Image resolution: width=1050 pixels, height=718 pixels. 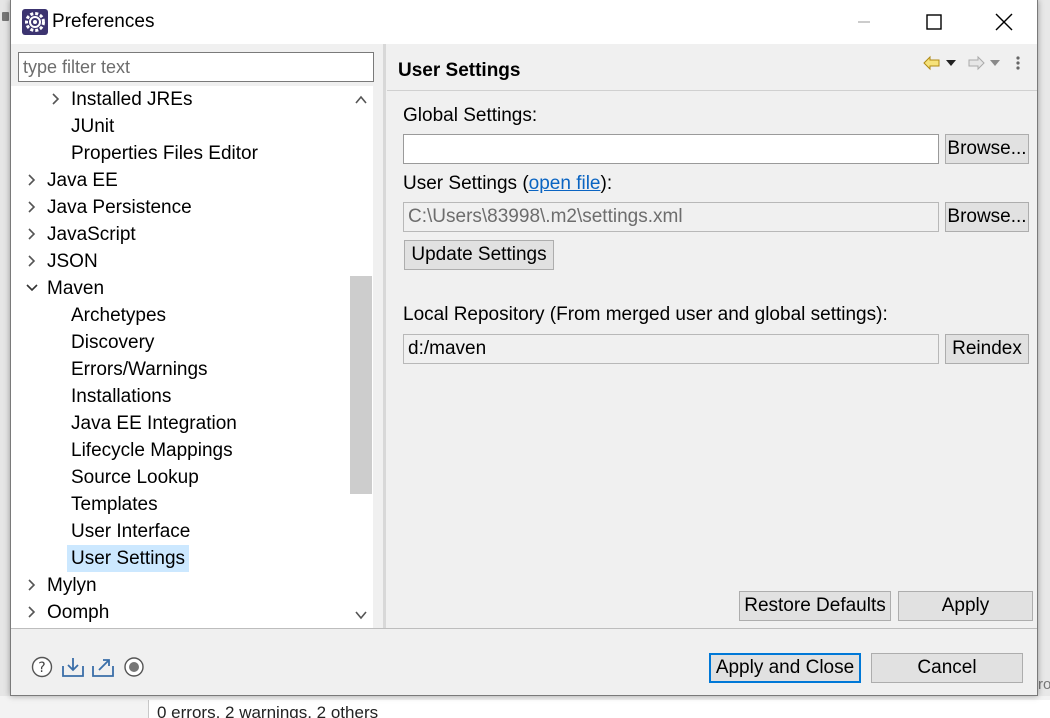 What do you see at coordinates (712, 90) in the screenshot?
I see `page-header-separator` at bounding box center [712, 90].